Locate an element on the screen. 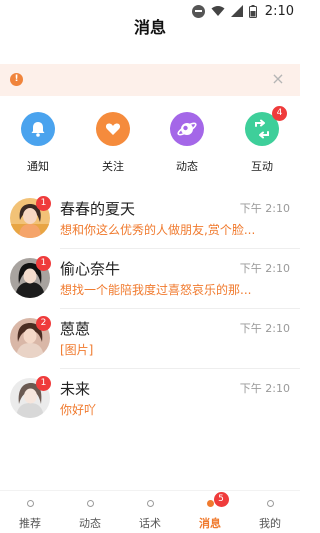 This screenshot has height=533, width=320. message-preview: [图片] is located at coordinates (77, 350).